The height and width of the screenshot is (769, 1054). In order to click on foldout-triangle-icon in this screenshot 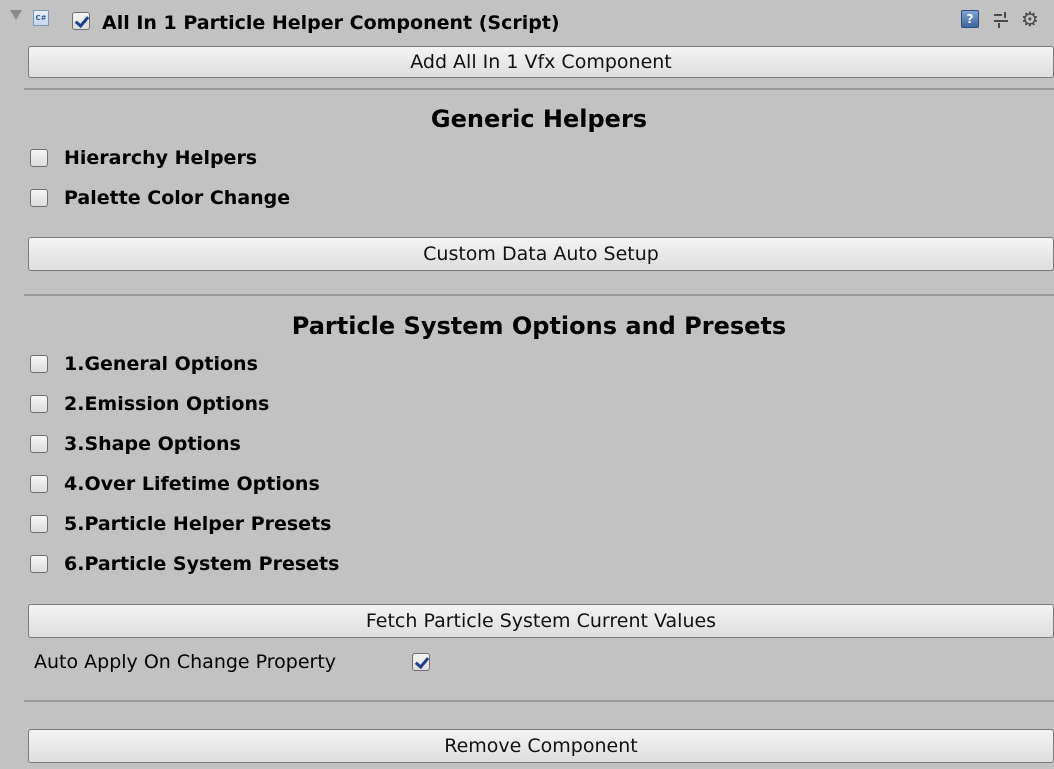, I will do `click(16, 15)`.